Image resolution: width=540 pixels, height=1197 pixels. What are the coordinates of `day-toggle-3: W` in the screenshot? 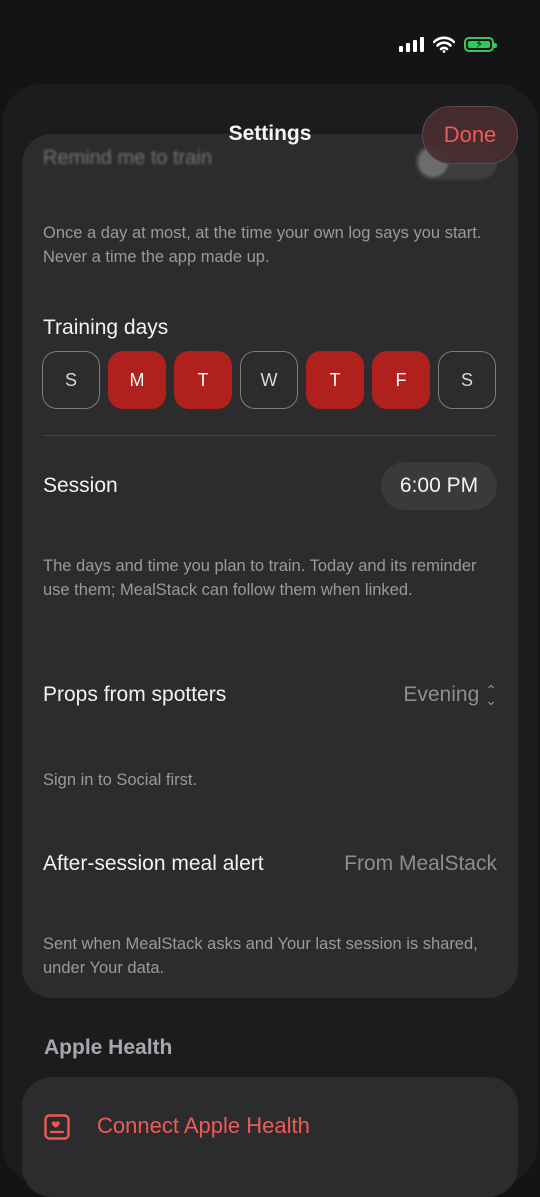 It's located at (269, 380).